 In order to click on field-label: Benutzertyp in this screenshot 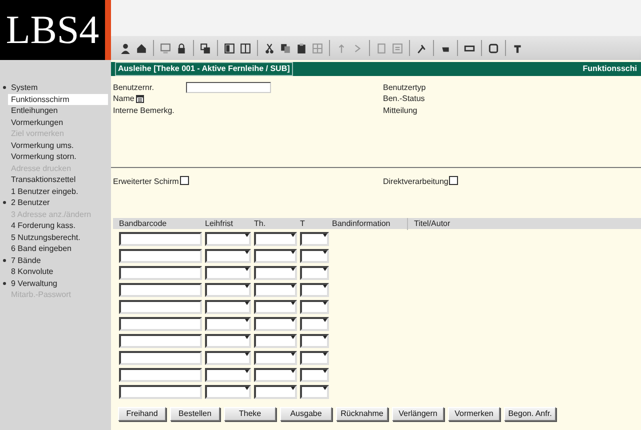, I will do `click(404, 88)`.